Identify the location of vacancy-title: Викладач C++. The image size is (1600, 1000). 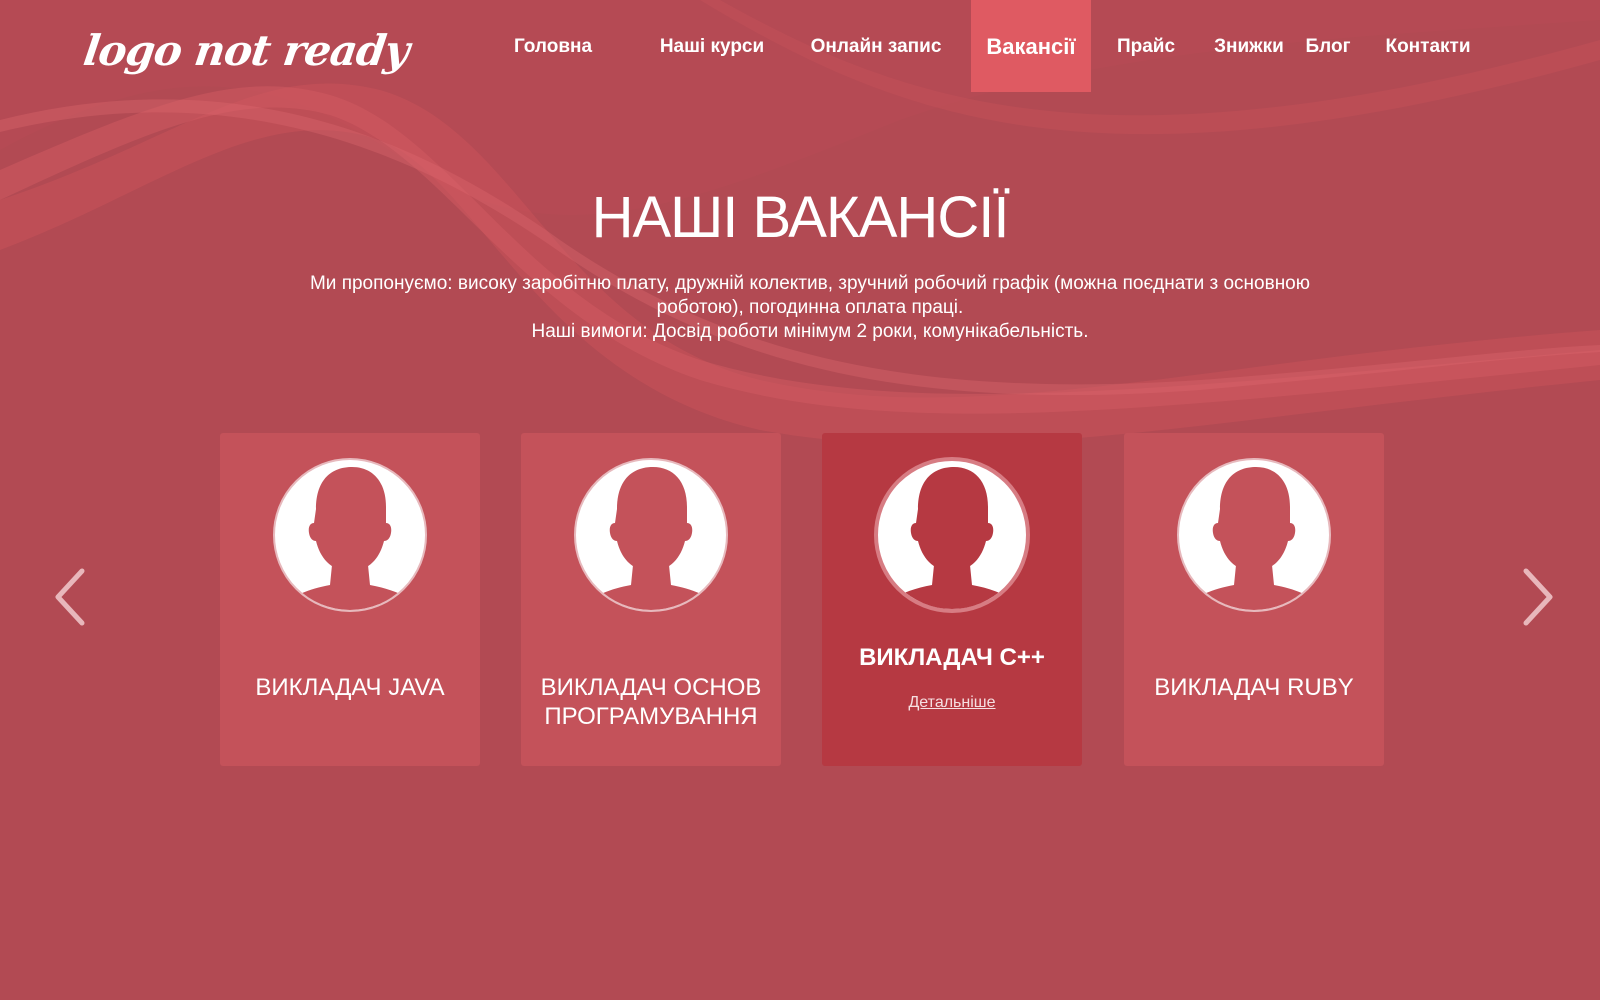
(952, 657).